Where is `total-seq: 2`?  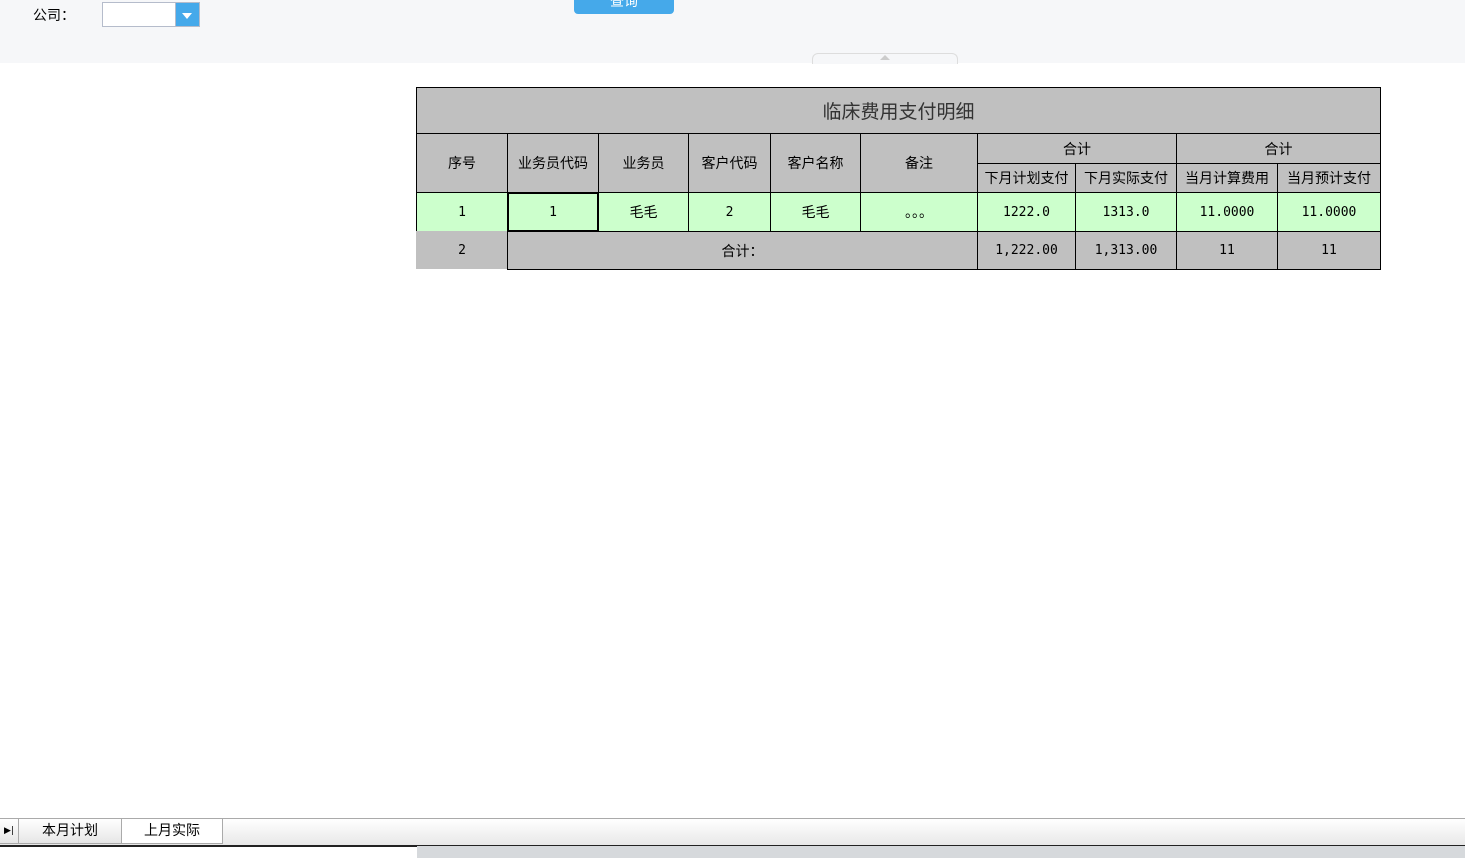
total-seq: 2 is located at coordinates (462, 250).